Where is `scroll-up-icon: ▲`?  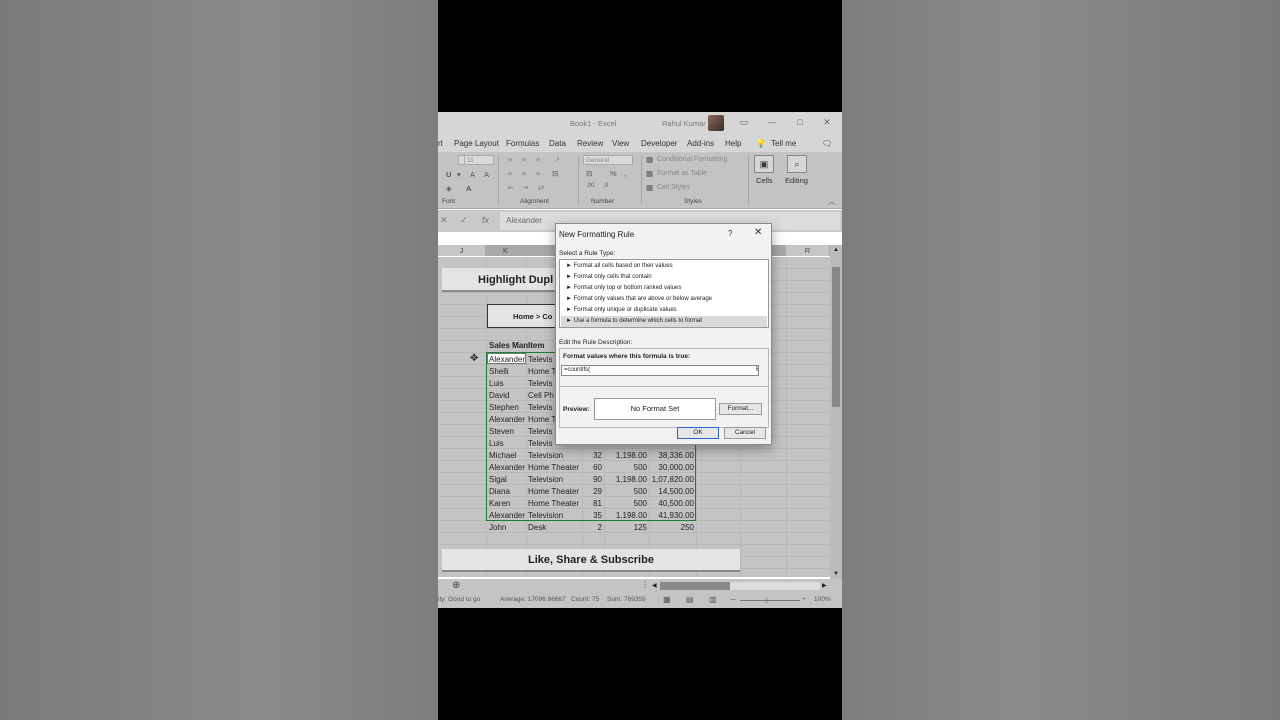
scroll-up-icon: ▲ is located at coordinates (836, 250).